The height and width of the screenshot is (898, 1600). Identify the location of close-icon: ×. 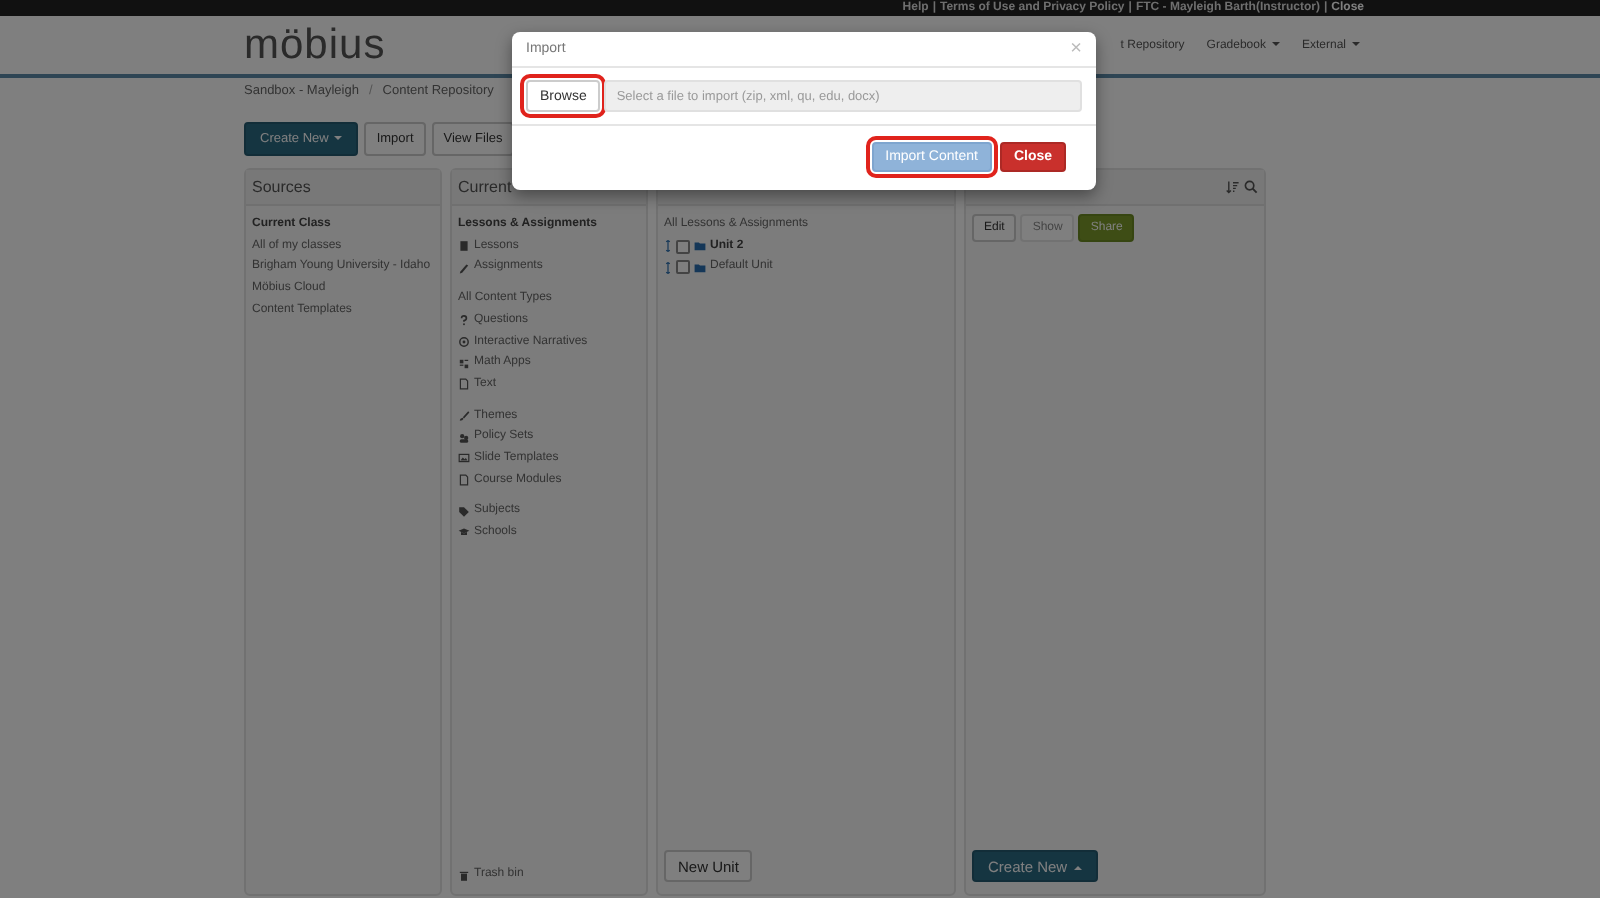
(1076, 49).